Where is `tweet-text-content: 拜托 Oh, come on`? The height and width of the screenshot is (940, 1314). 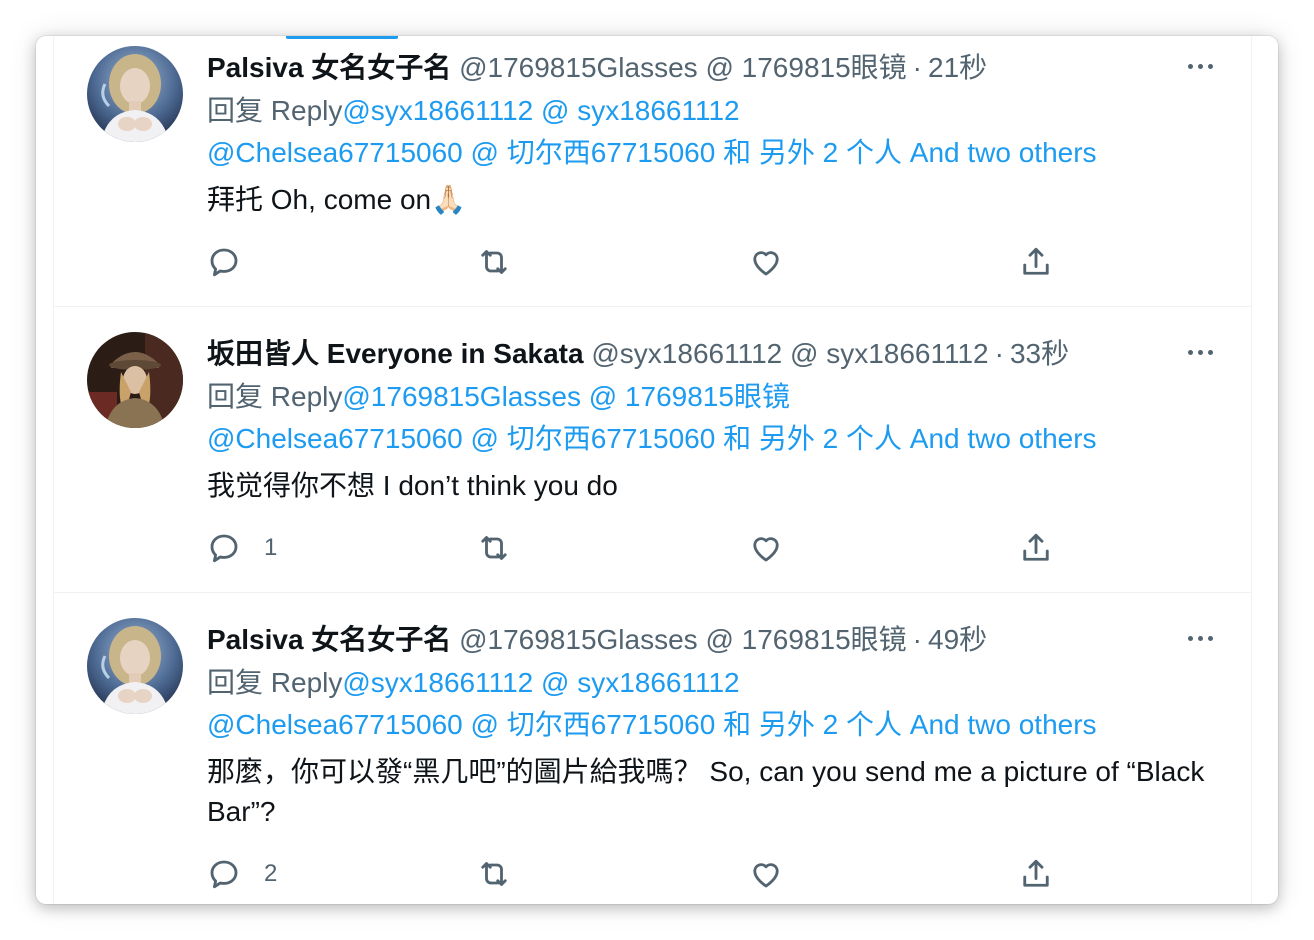
tweet-text-content: 拜托 Oh, come on is located at coordinates (319, 199).